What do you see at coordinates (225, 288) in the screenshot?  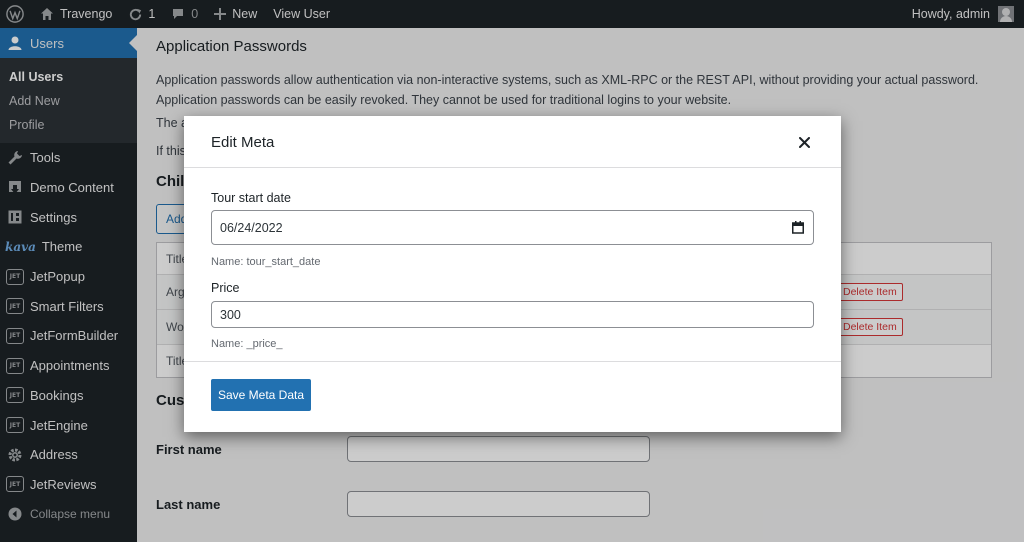 I see `price-label: Price` at bounding box center [225, 288].